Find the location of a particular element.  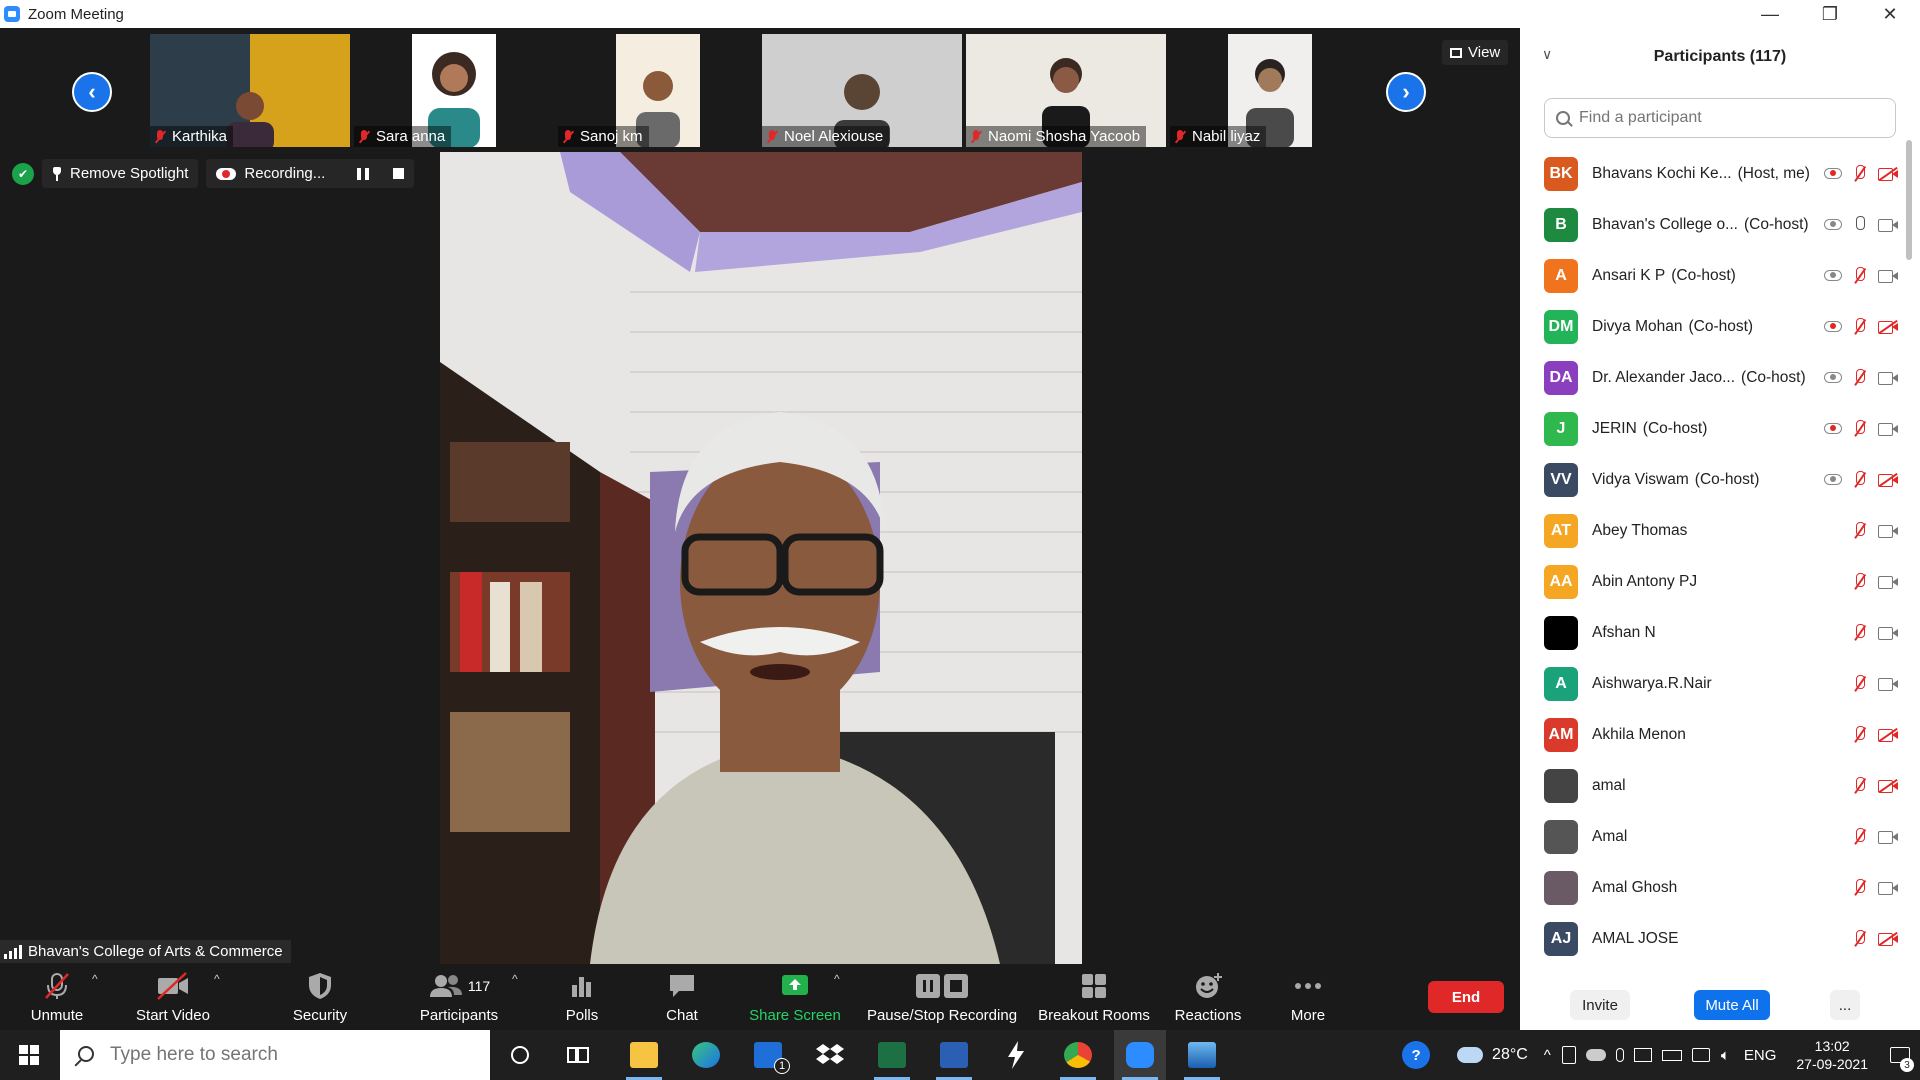

video-thumbnail: Sanoj km is located at coordinates (658, 90).